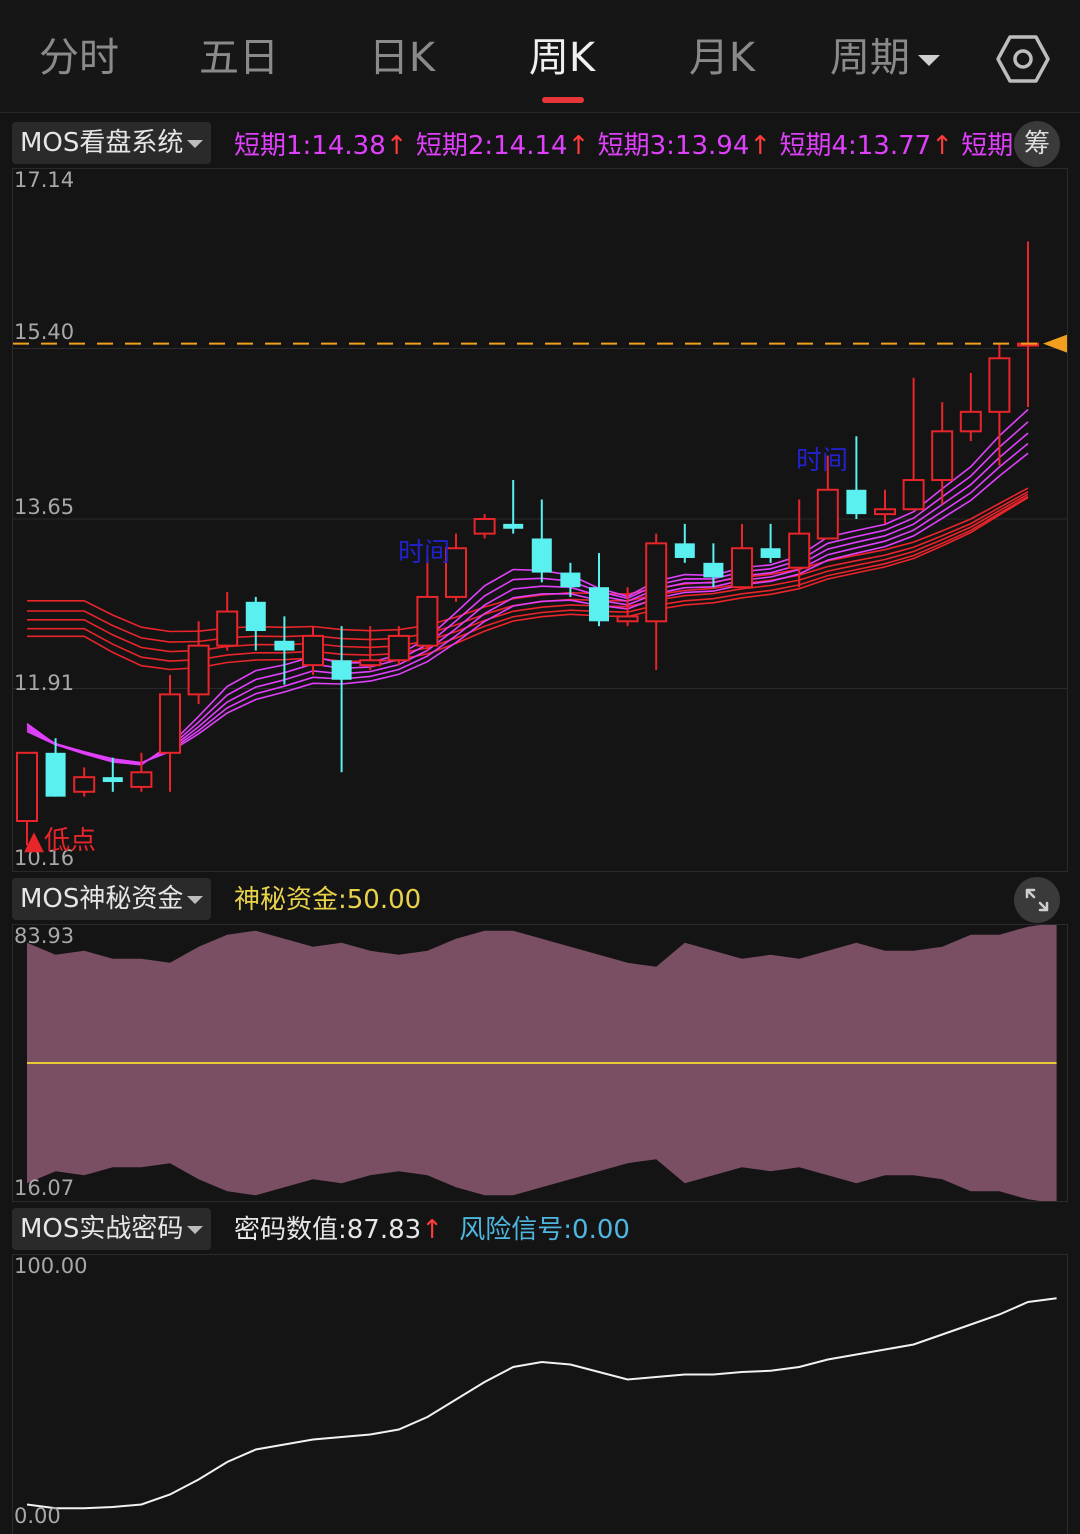  What do you see at coordinates (563, 100) in the screenshot?
I see `active-tab-indicator` at bounding box center [563, 100].